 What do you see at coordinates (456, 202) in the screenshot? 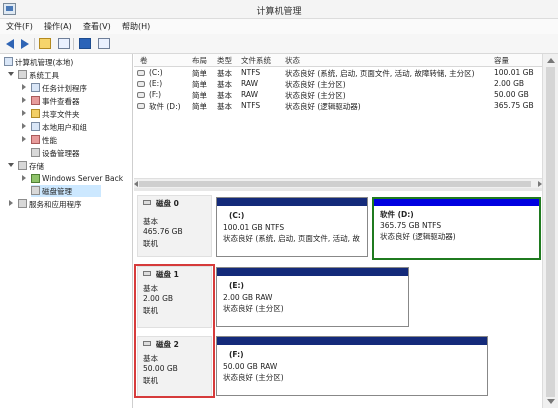
I see `logical-bar` at bounding box center [456, 202].